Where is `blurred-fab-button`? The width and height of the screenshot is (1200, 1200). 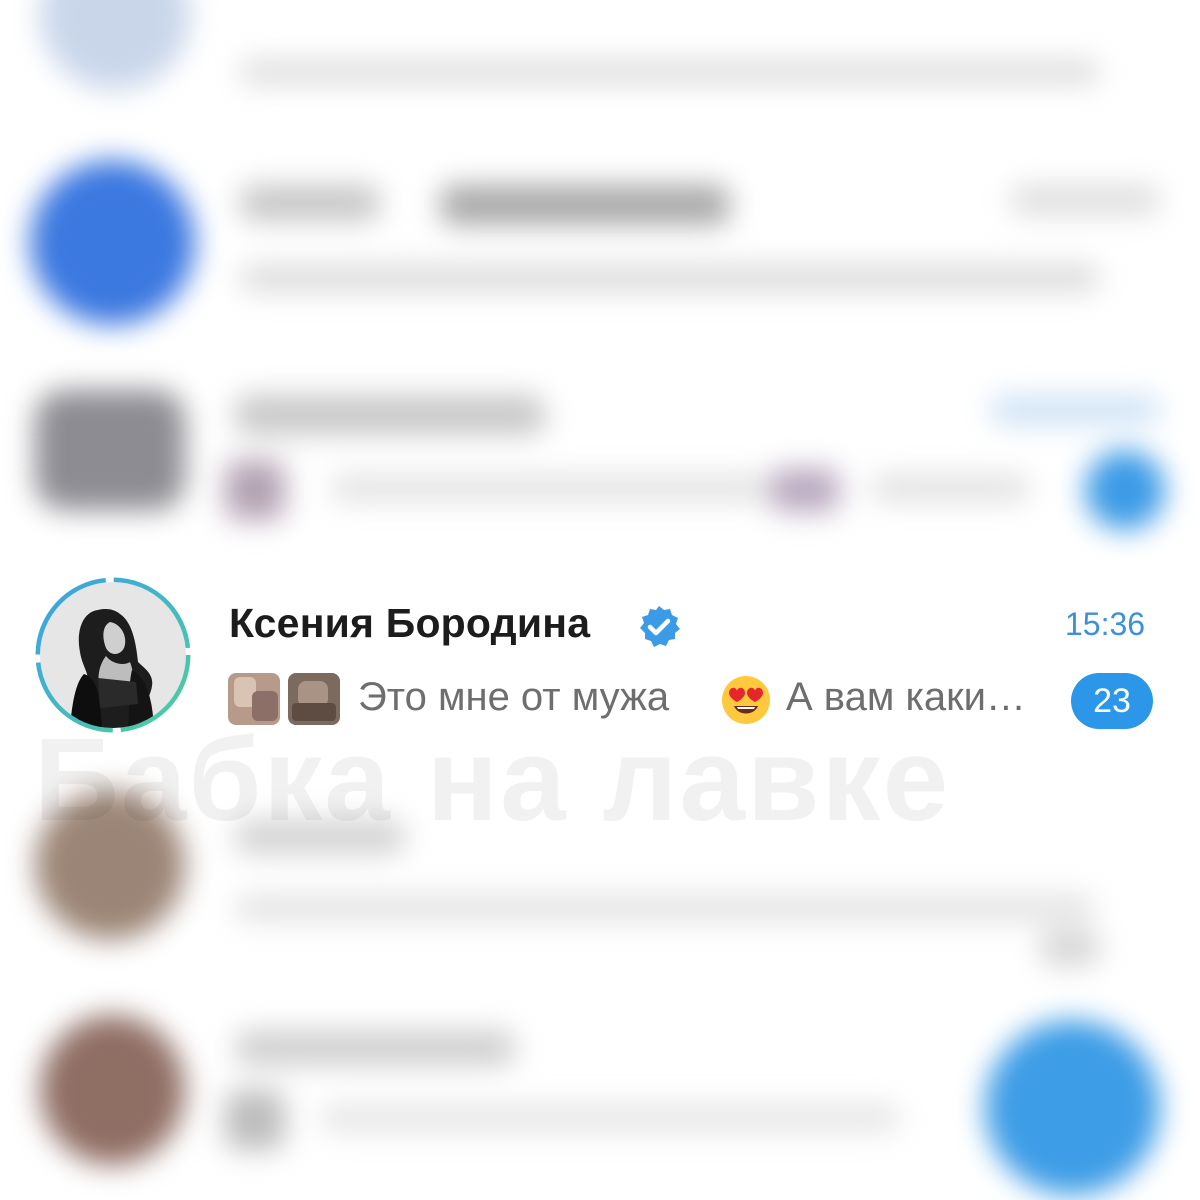
blurred-fab-button is located at coordinates (1072, 1107).